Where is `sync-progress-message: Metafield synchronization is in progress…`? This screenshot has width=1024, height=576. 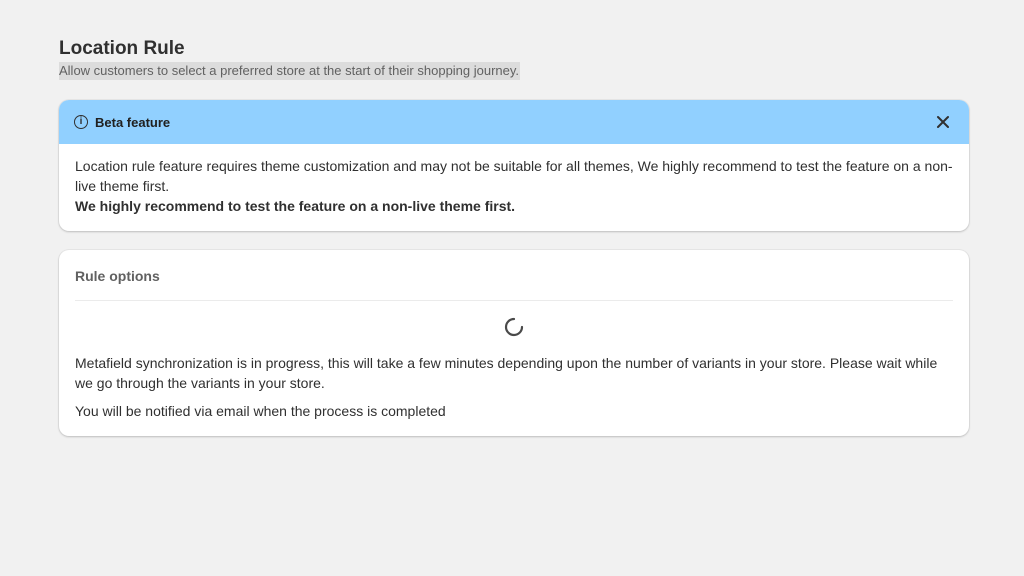
sync-progress-message: Metafield synchronization is in progress… is located at coordinates (506, 373).